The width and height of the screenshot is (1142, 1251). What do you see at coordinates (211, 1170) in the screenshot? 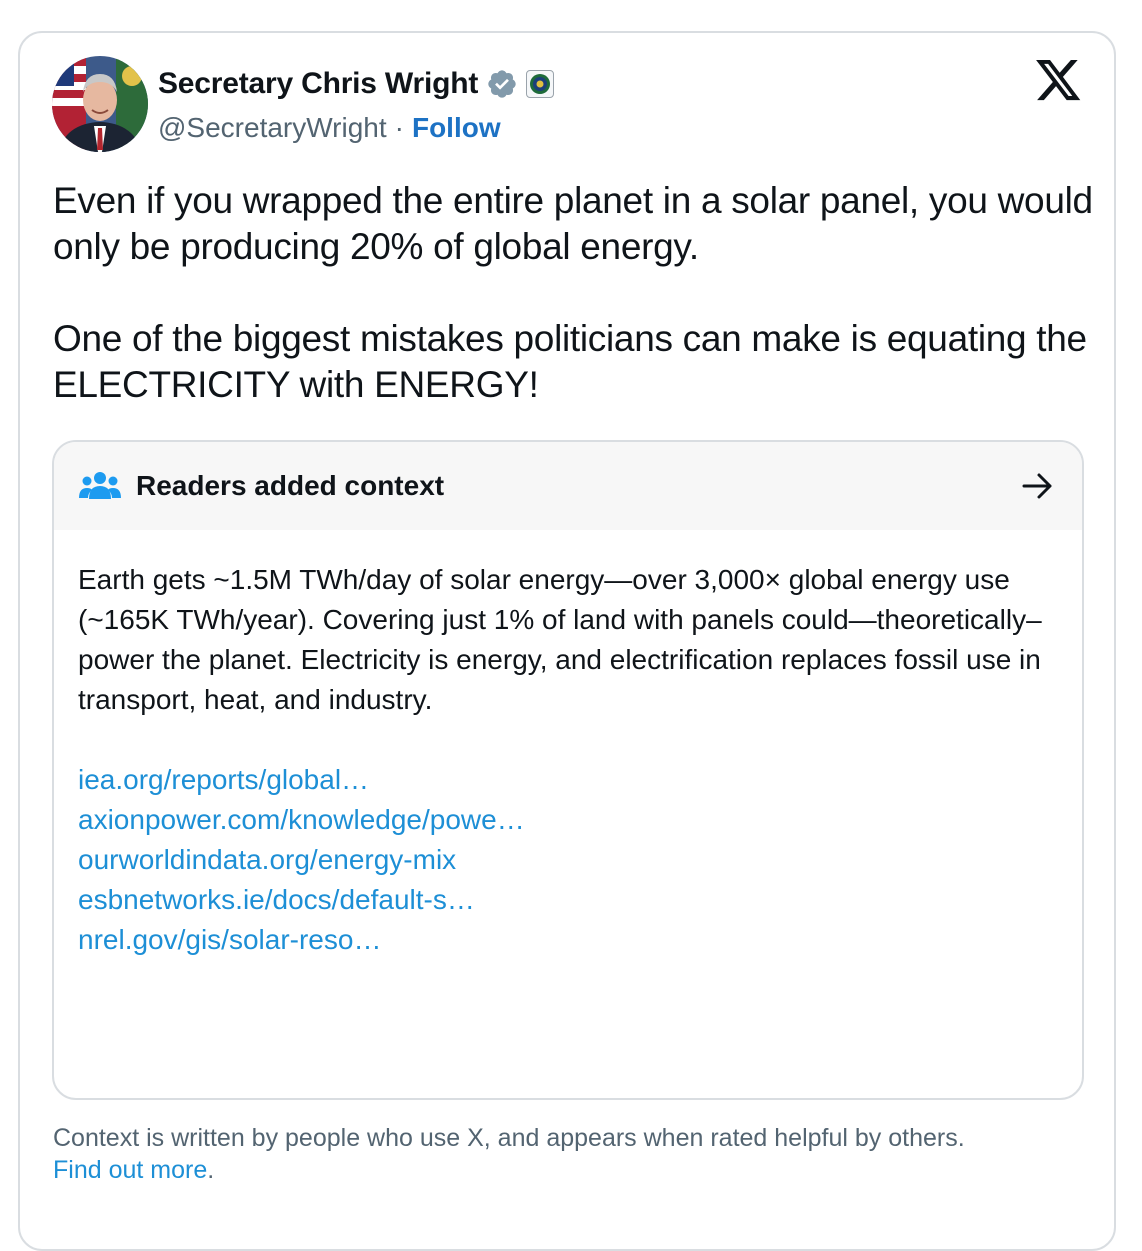
I see `footer-period: .` at bounding box center [211, 1170].